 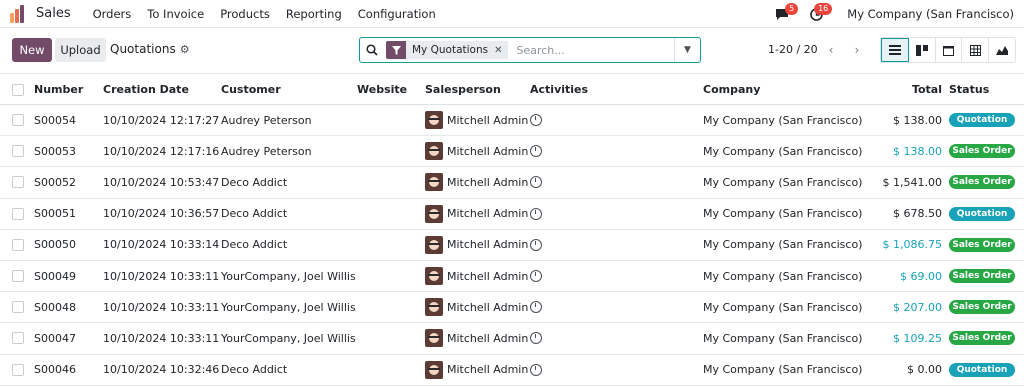 I want to click on list-icon, so click(x=894, y=50).